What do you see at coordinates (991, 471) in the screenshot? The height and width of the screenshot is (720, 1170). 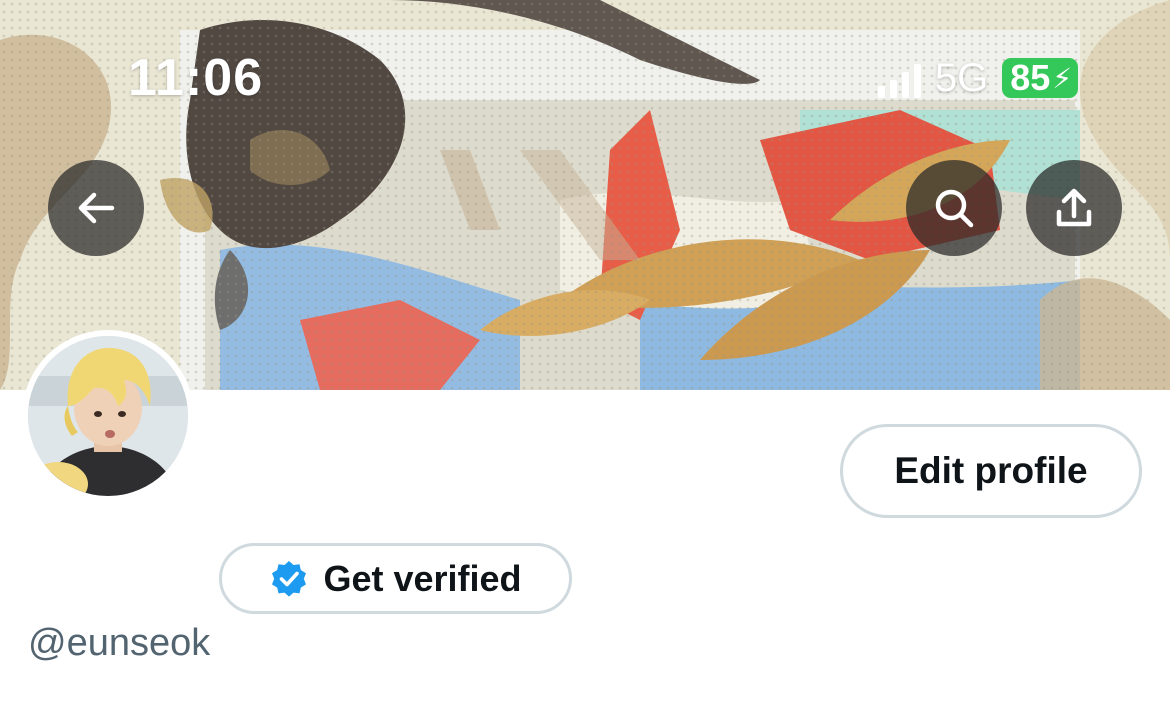 I see `edit-profile-button: Edit profile` at bounding box center [991, 471].